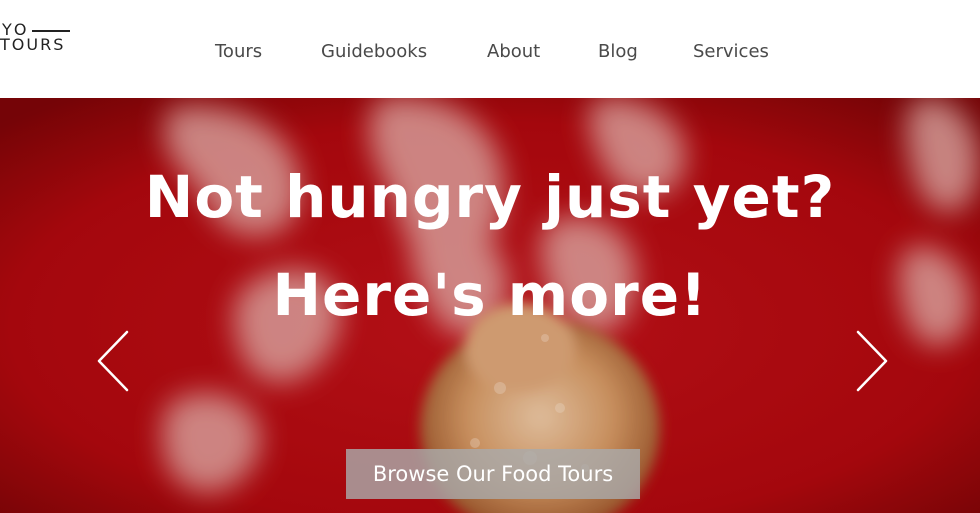 The width and height of the screenshot is (980, 513). I want to click on nav-item-blog: Blog, so click(618, 51).